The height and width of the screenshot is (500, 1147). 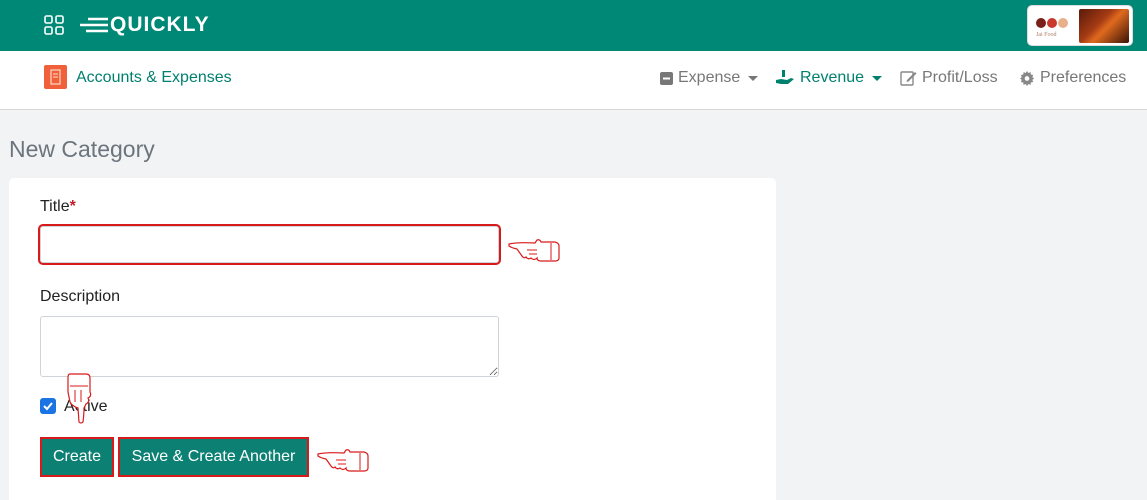 I want to click on nav-expense-label: Expense, so click(x=709, y=77).